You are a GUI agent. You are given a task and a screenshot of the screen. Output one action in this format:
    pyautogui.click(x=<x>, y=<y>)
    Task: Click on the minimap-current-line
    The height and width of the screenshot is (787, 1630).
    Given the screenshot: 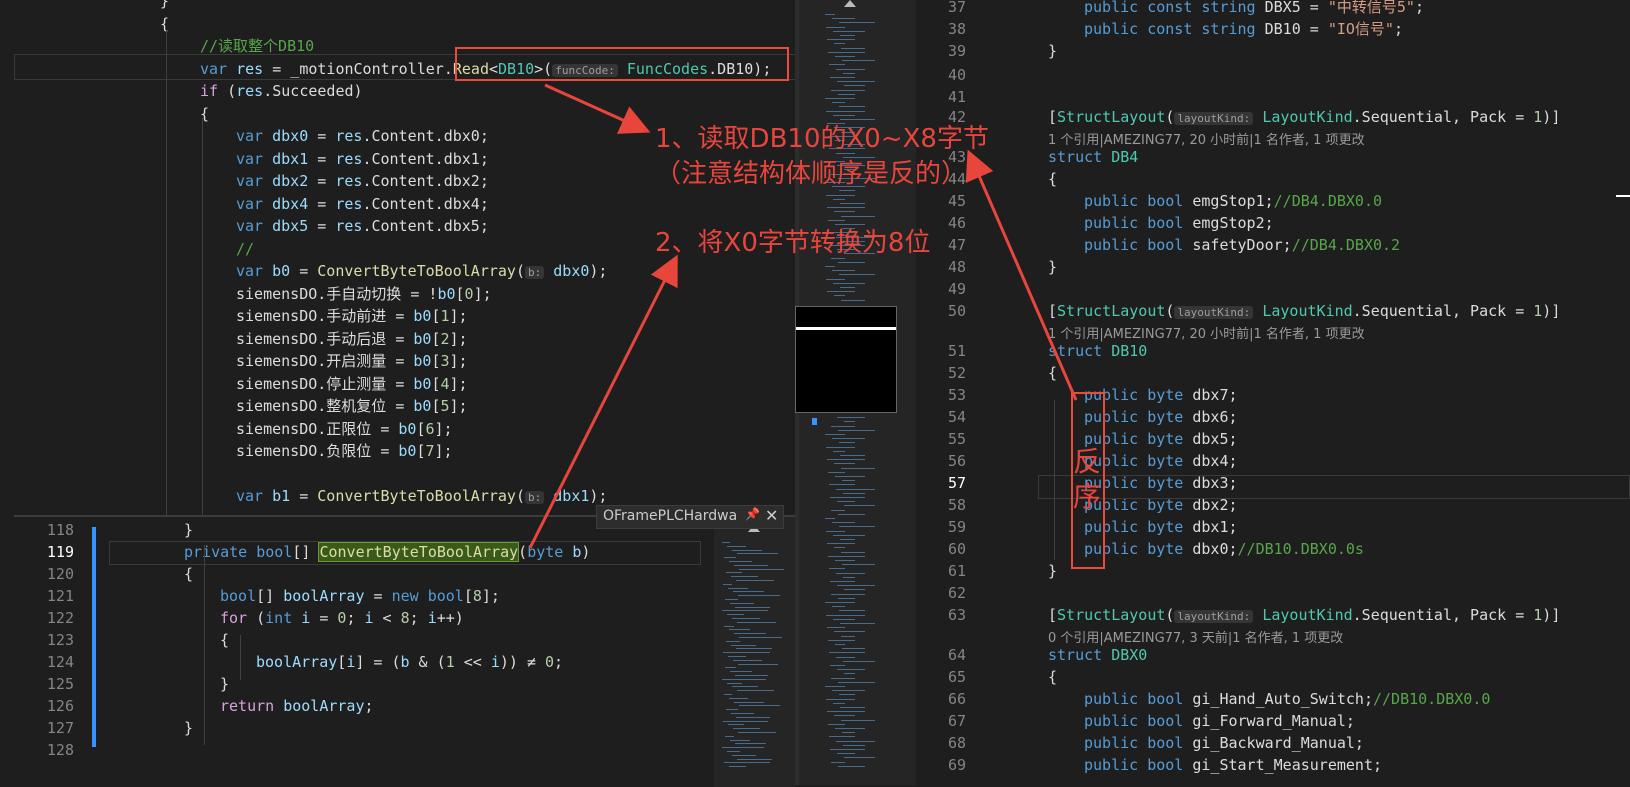 What is the action you would take?
    pyautogui.click(x=846, y=328)
    